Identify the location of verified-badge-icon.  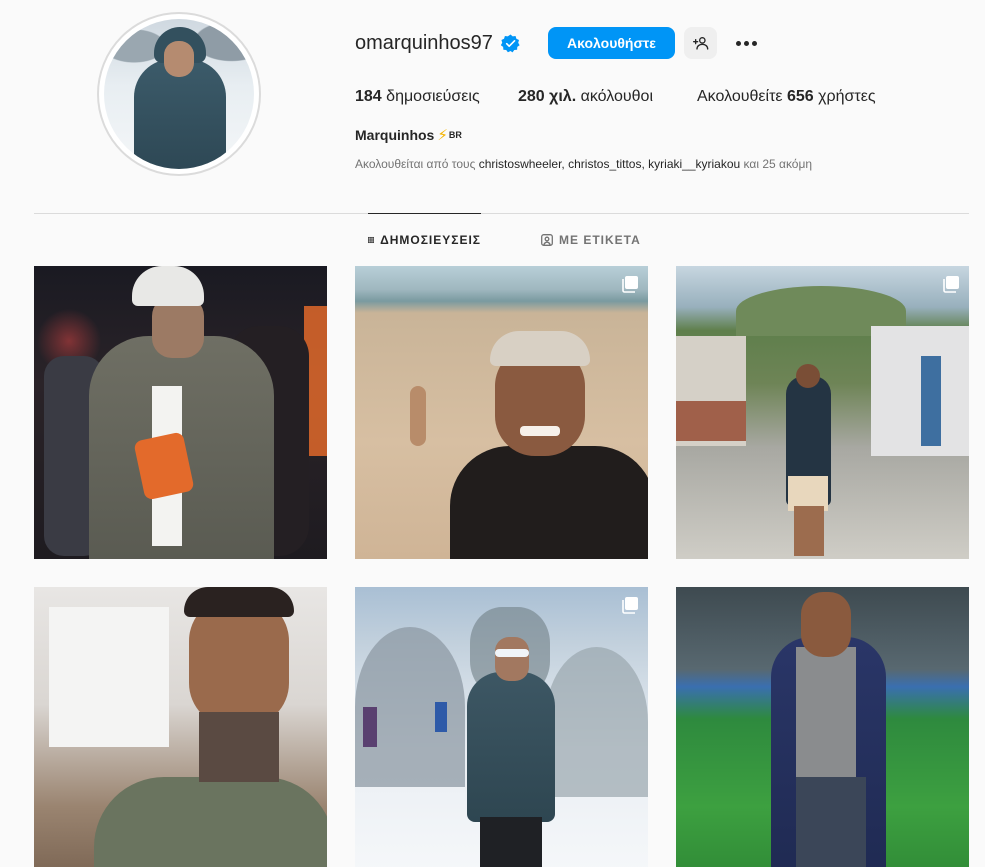
(510, 43).